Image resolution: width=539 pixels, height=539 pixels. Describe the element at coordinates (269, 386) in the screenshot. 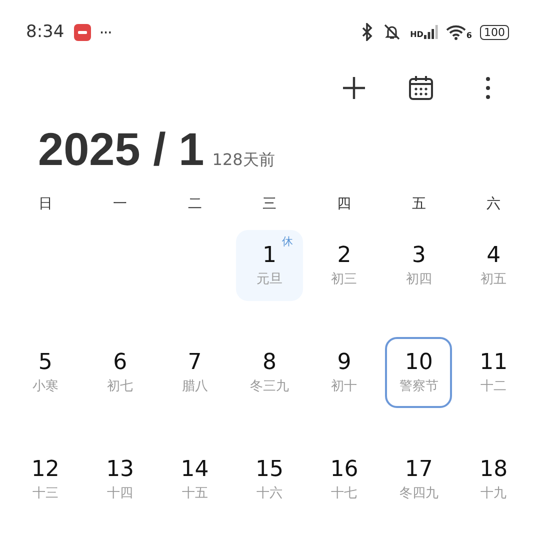

I see `lunar-date: 冬三九` at that location.